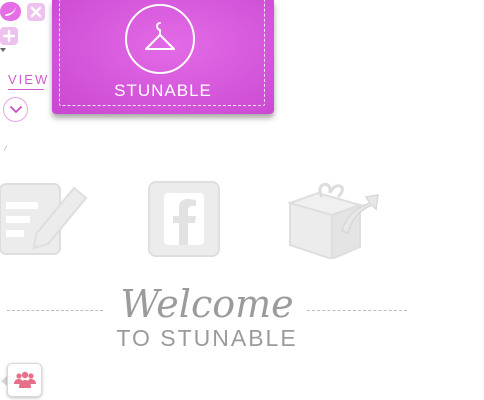  What do you see at coordinates (5, 148) in the screenshot?
I see `divider-mark` at bounding box center [5, 148].